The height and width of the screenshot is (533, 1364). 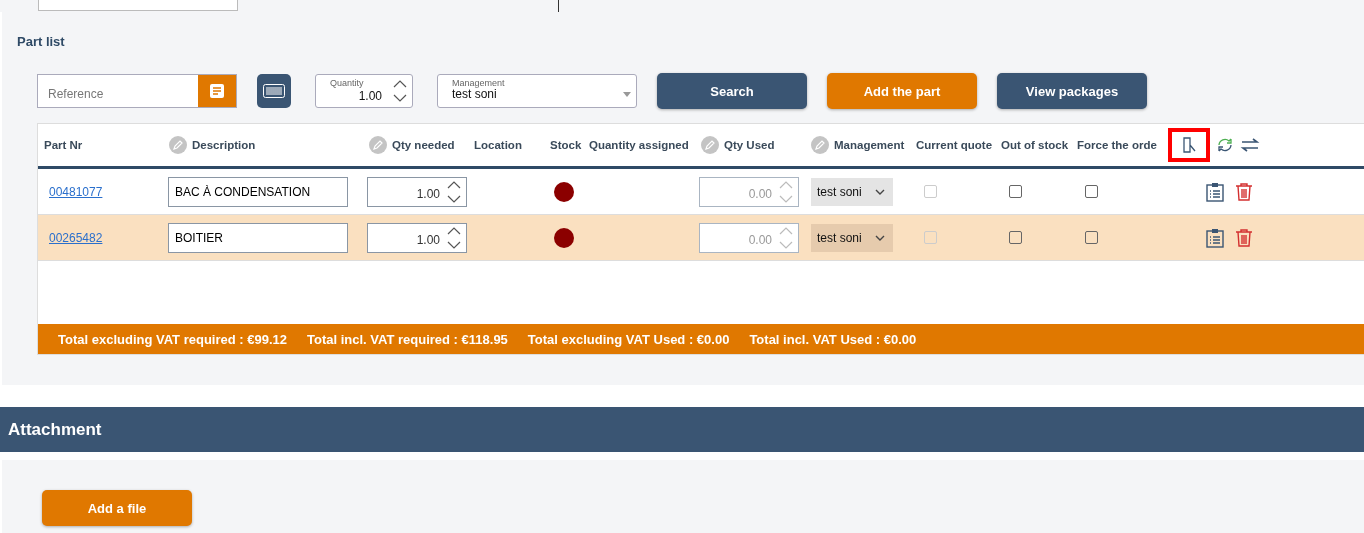 What do you see at coordinates (749, 145) in the screenshot?
I see `column-header: Qty Used` at bounding box center [749, 145].